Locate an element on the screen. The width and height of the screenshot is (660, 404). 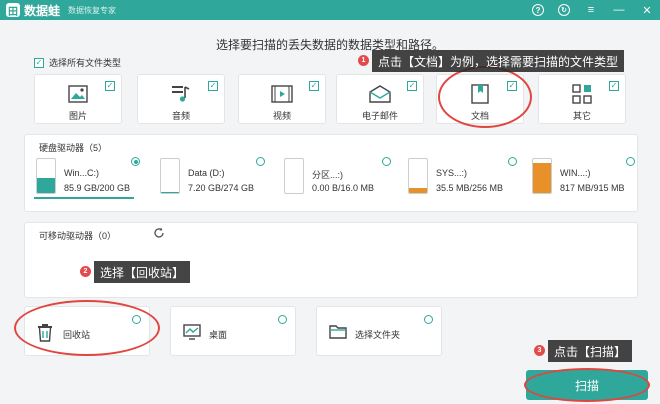
refresh-icon is located at coordinates (159, 233).